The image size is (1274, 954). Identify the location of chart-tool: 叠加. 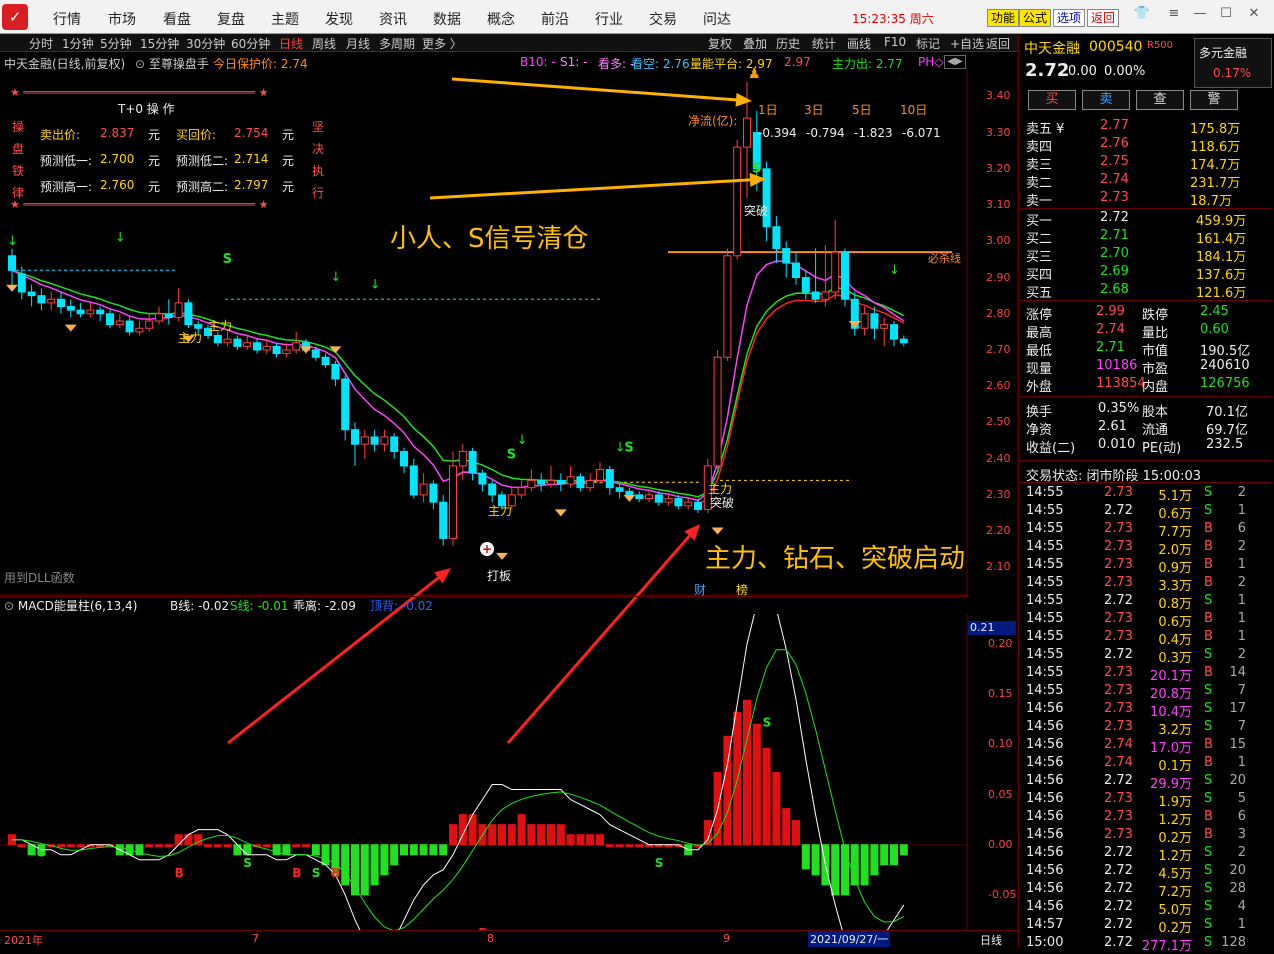
(755, 43).